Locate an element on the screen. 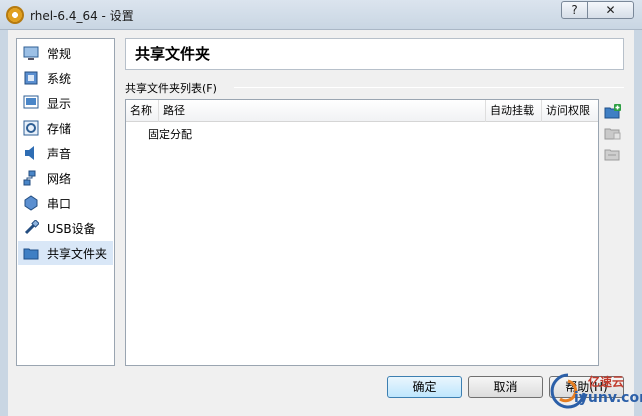 The width and height of the screenshot is (642, 416). serial-port-icon is located at coordinates (31, 203).